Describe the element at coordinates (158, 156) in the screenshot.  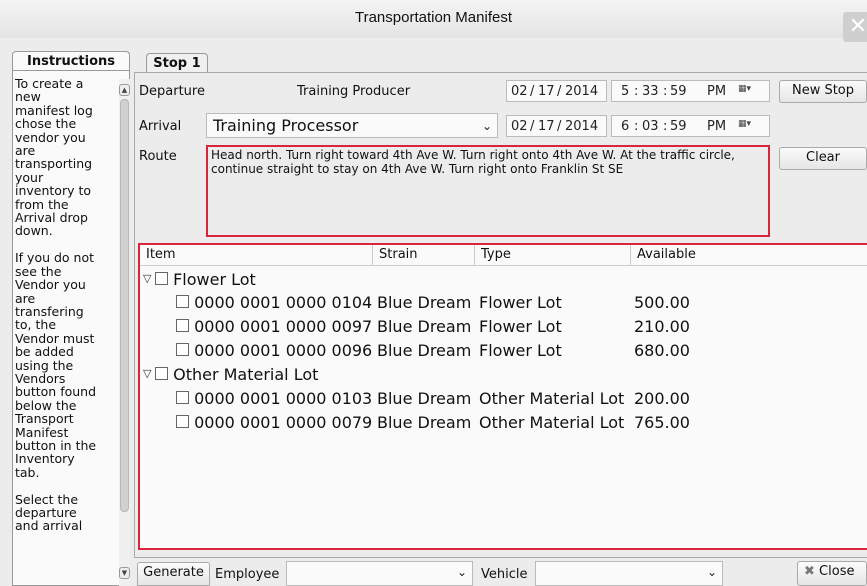
I see `route-label: Route` at that location.